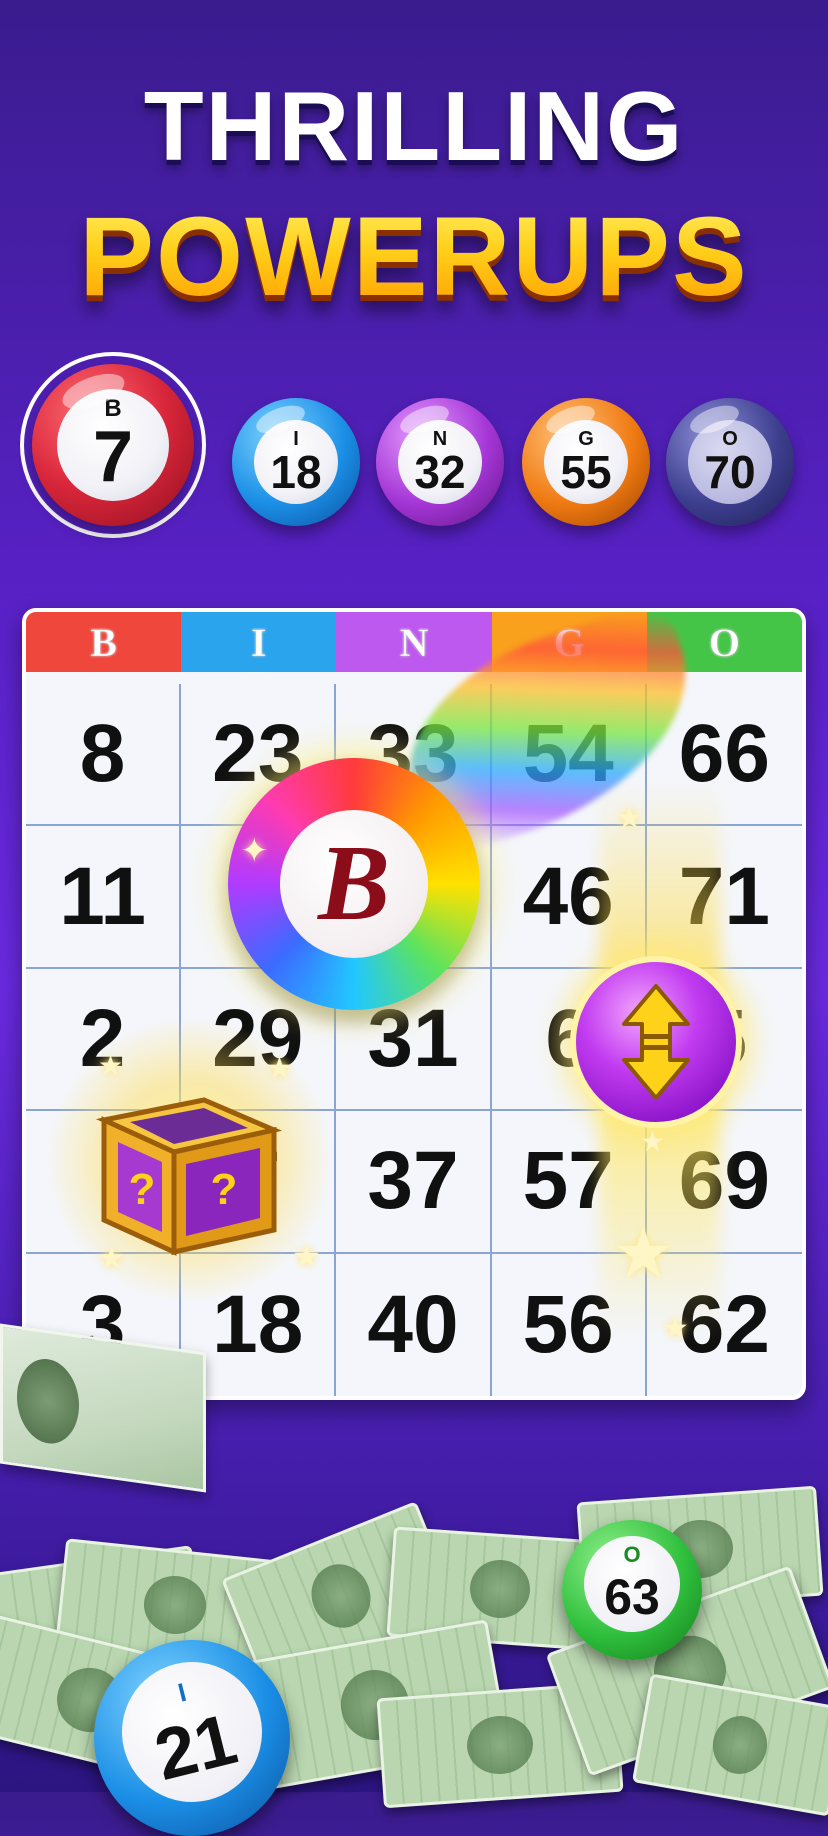 The height and width of the screenshot is (1836, 828). I want to click on bingo-card-header: B I N G O, so click(414, 642).